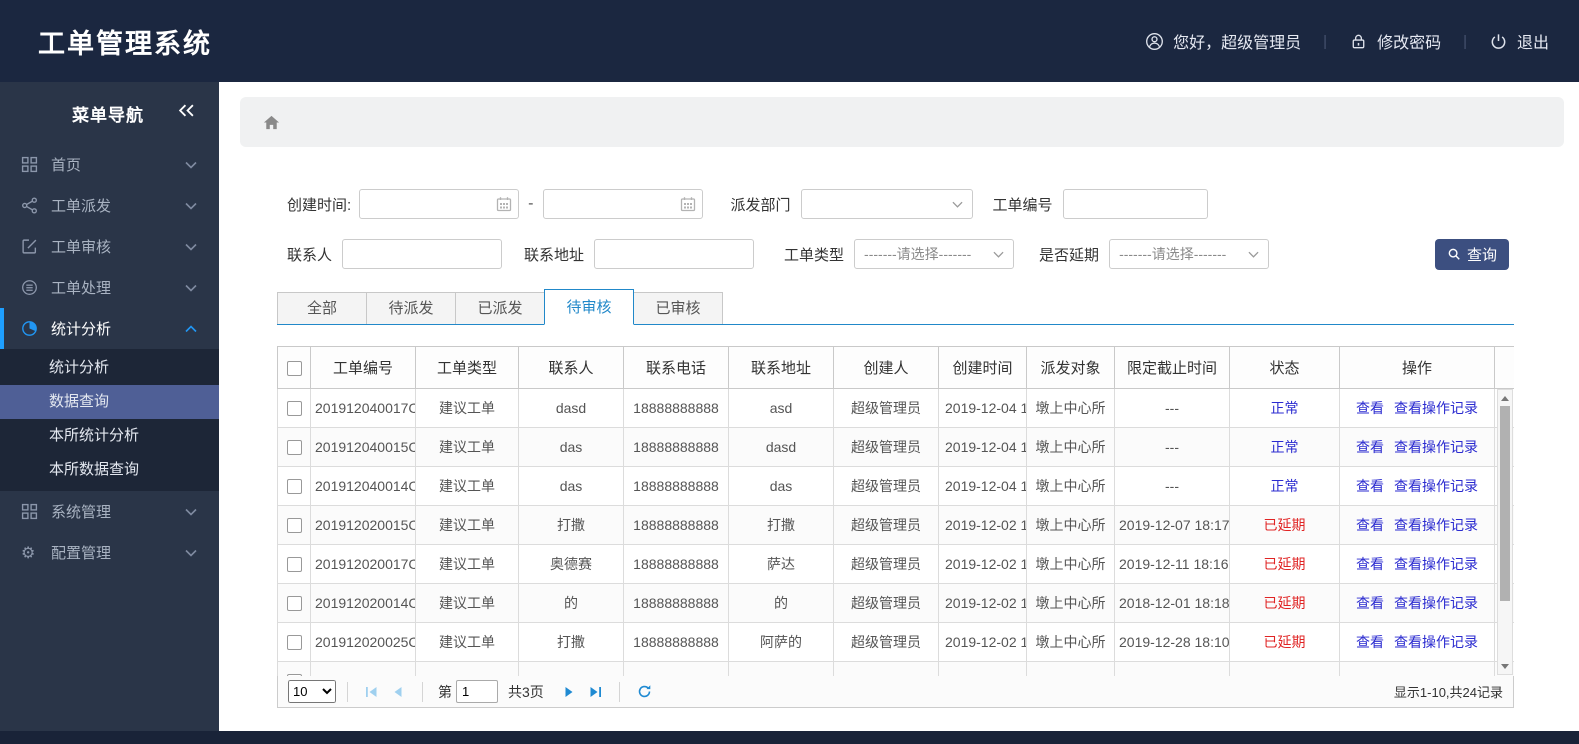 This screenshot has width=1579, height=744. I want to click on table-row-partial, so click(895, 668).